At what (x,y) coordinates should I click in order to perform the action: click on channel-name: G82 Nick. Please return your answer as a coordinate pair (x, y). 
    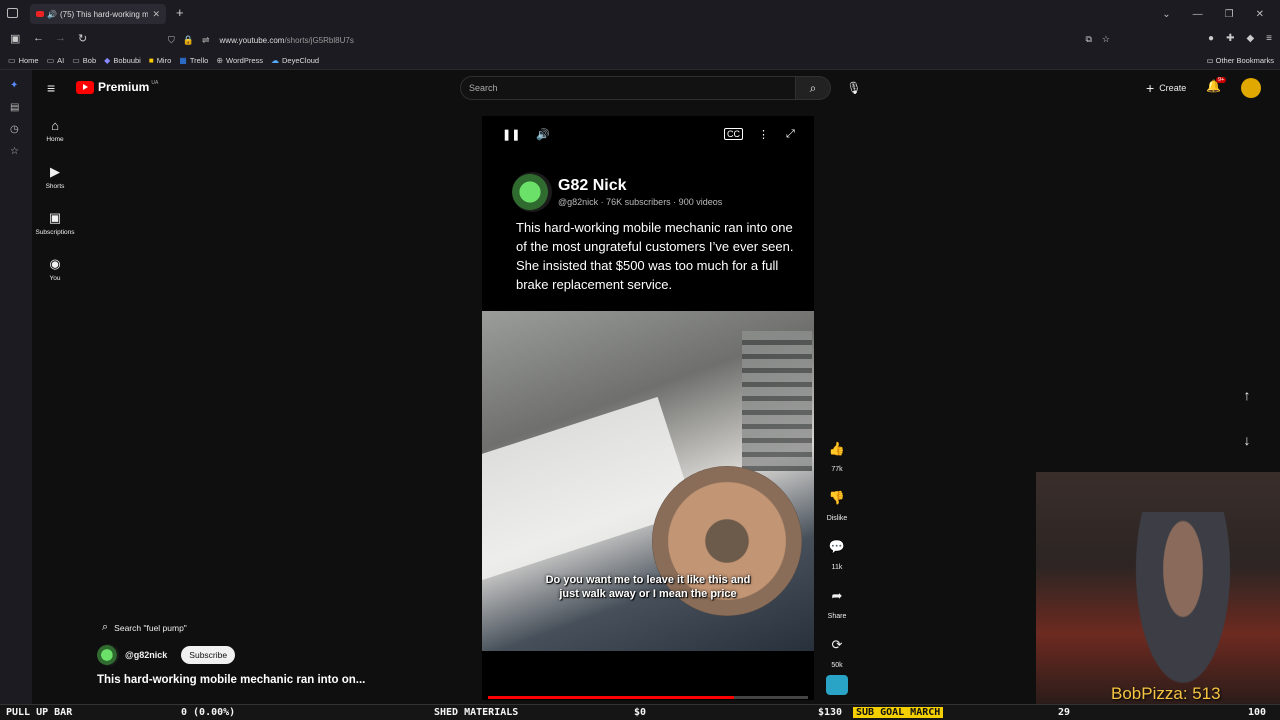
    Looking at the image, I should click on (640, 186).